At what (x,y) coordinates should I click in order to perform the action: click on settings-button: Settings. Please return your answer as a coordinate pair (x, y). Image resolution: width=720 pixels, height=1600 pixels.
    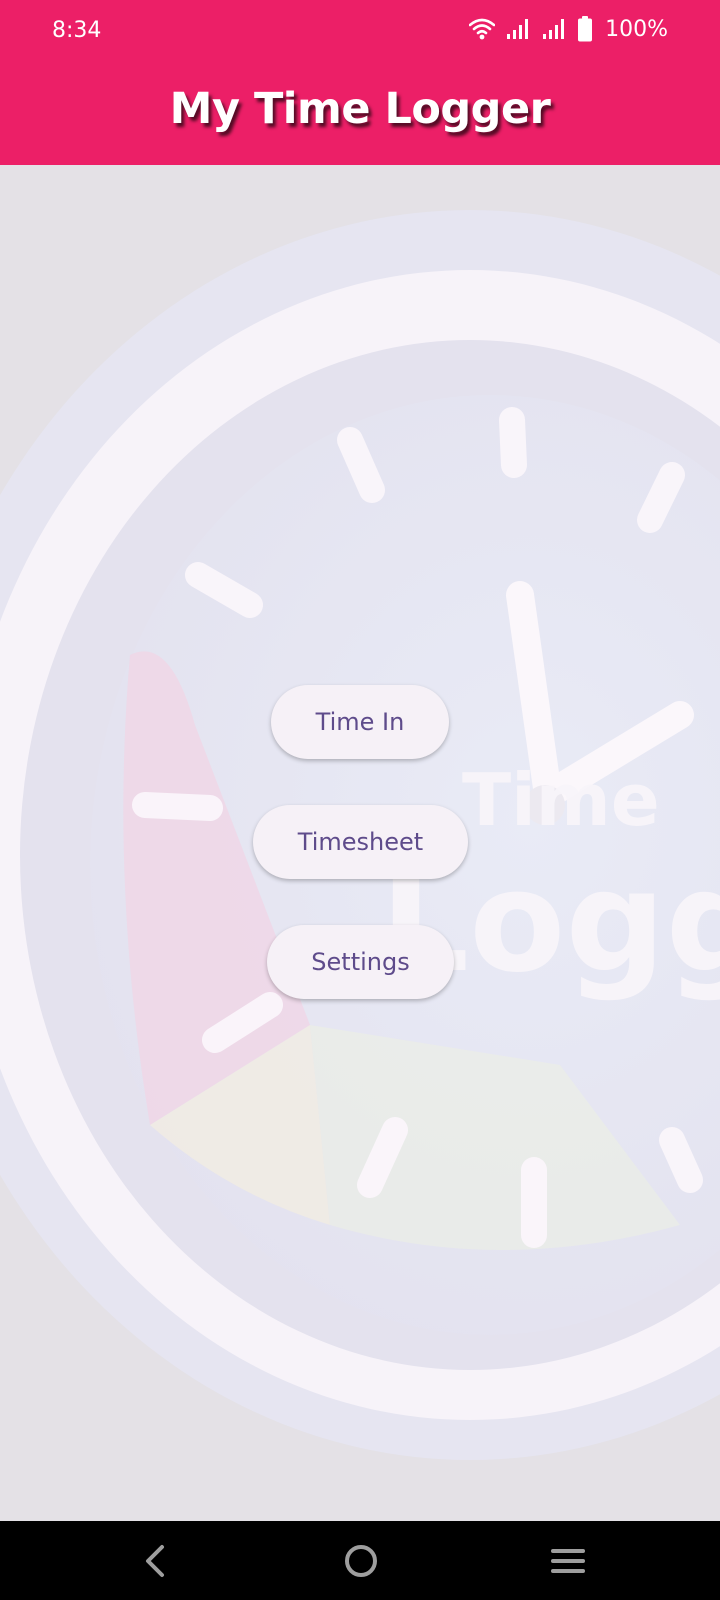
    Looking at the image, I should click on (360, 962).